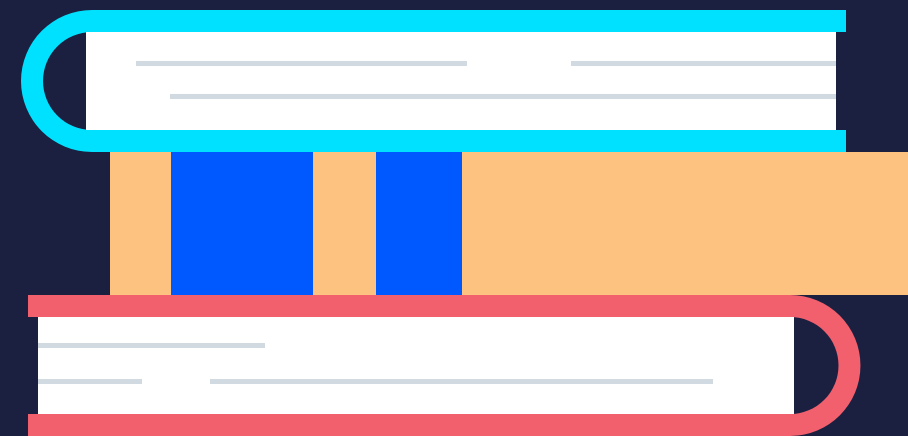 The image size is (908, 436). Describe the element at coordinates (813, 141) in the screenshot. I see `top-book-cover-edge-bottom` at that location.